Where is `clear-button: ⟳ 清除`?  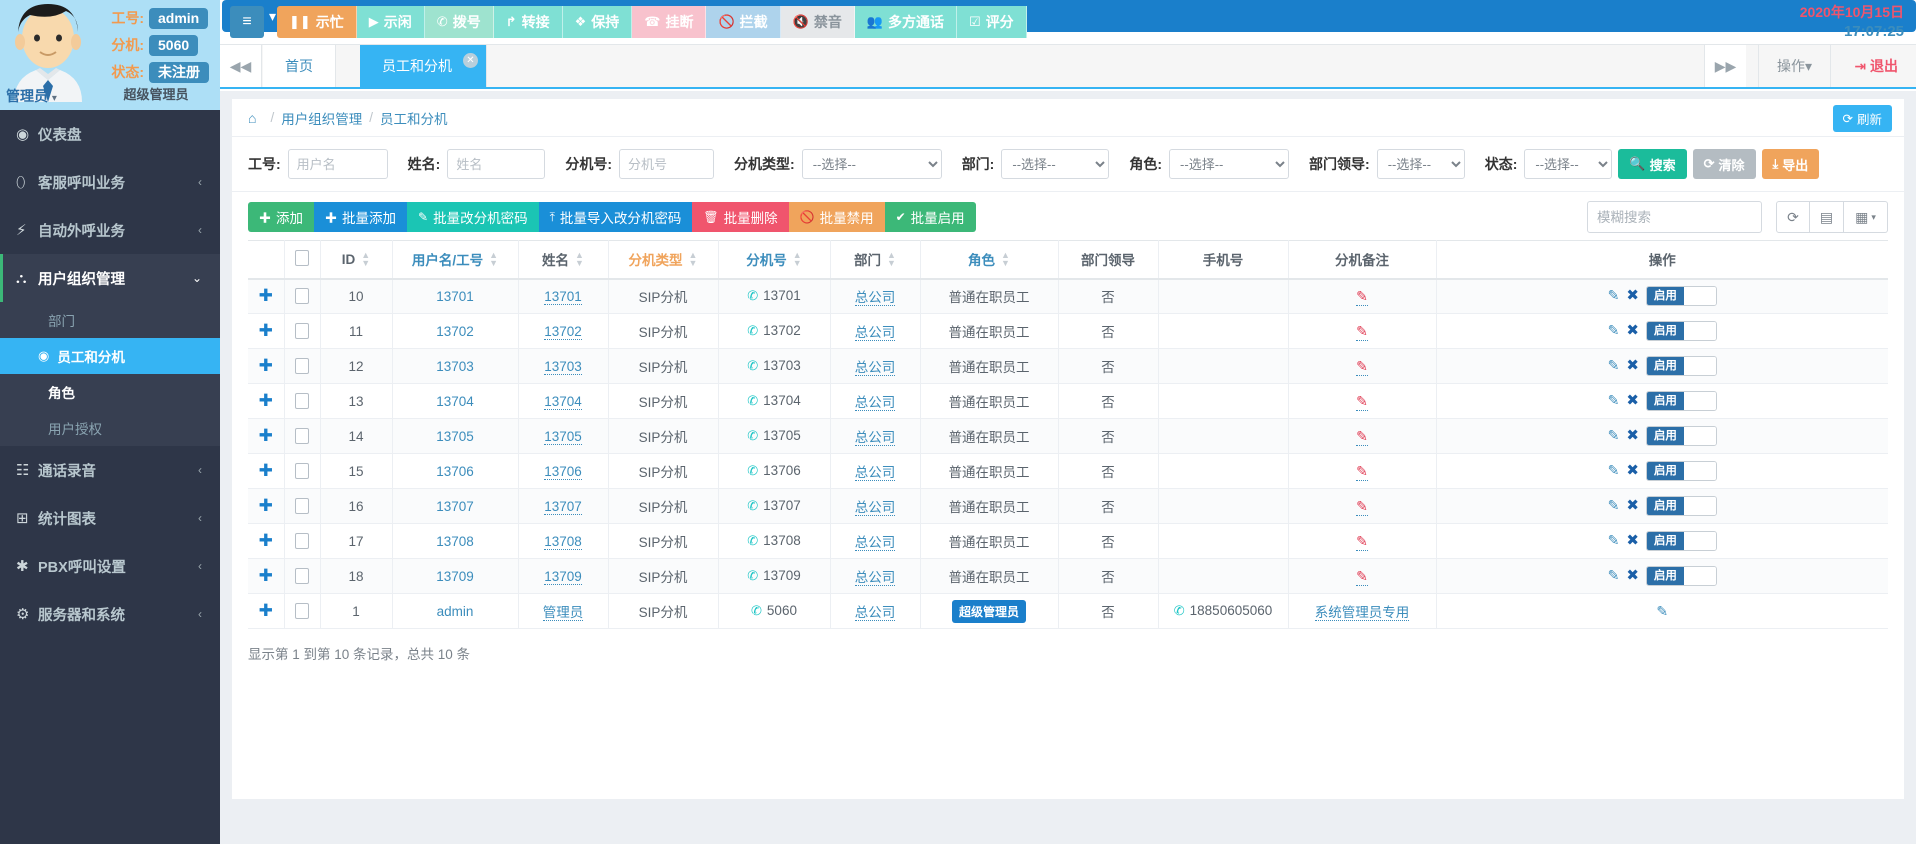 clear-button: ⟳ 清除 is located at coordinates (1724, 164).